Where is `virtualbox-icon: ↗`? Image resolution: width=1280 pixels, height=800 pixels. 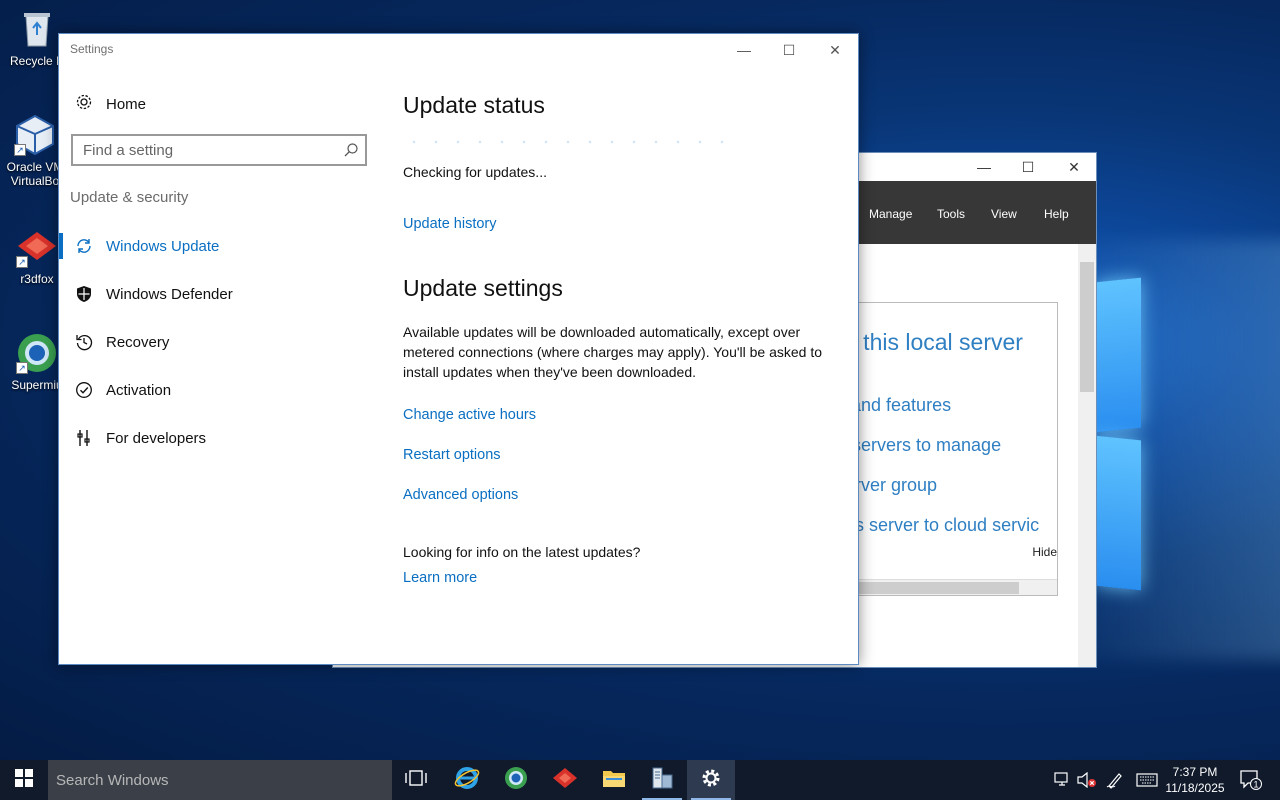
virtualbox-icon: ↗ is located at coordinates (35, 135).